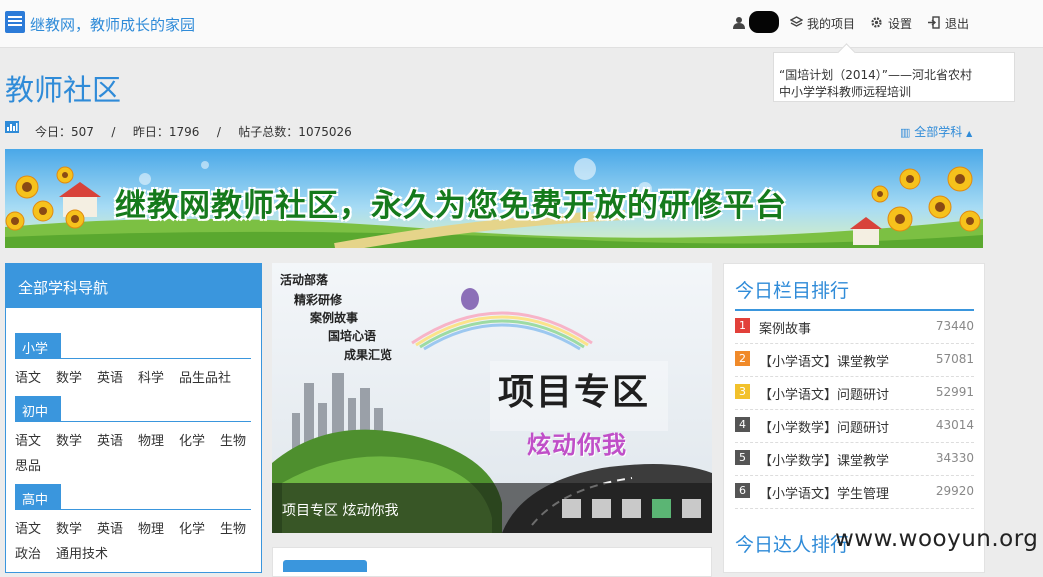 This screenshot has height=577, width=1043. Describe the element at coordinates (492, 562) in the screenshot. I see `lower-card` at that location.